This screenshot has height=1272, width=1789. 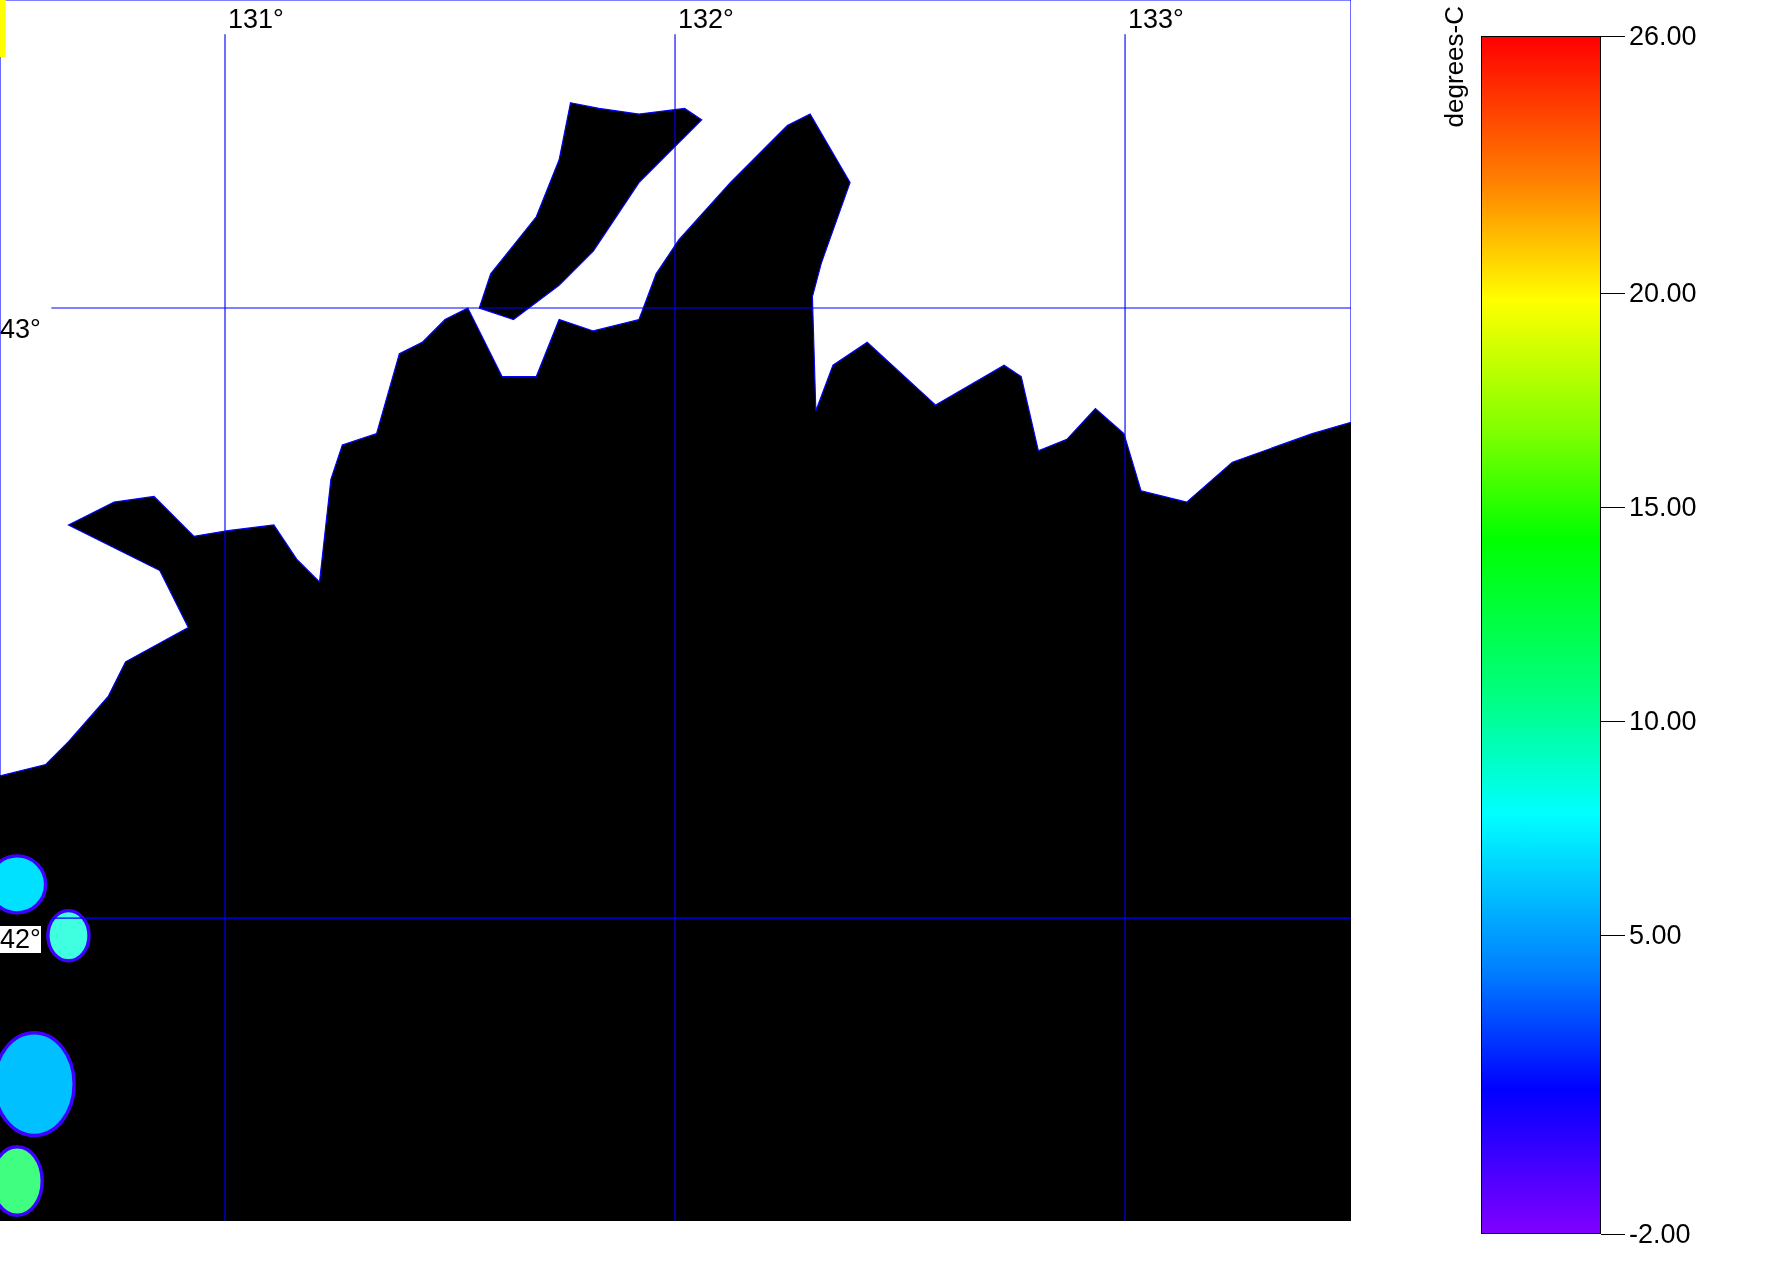 What do you see at coordinates (1663, 721) in the screenshot?
I see `tick-label: 10.00` at bounding box center [1663, 721].